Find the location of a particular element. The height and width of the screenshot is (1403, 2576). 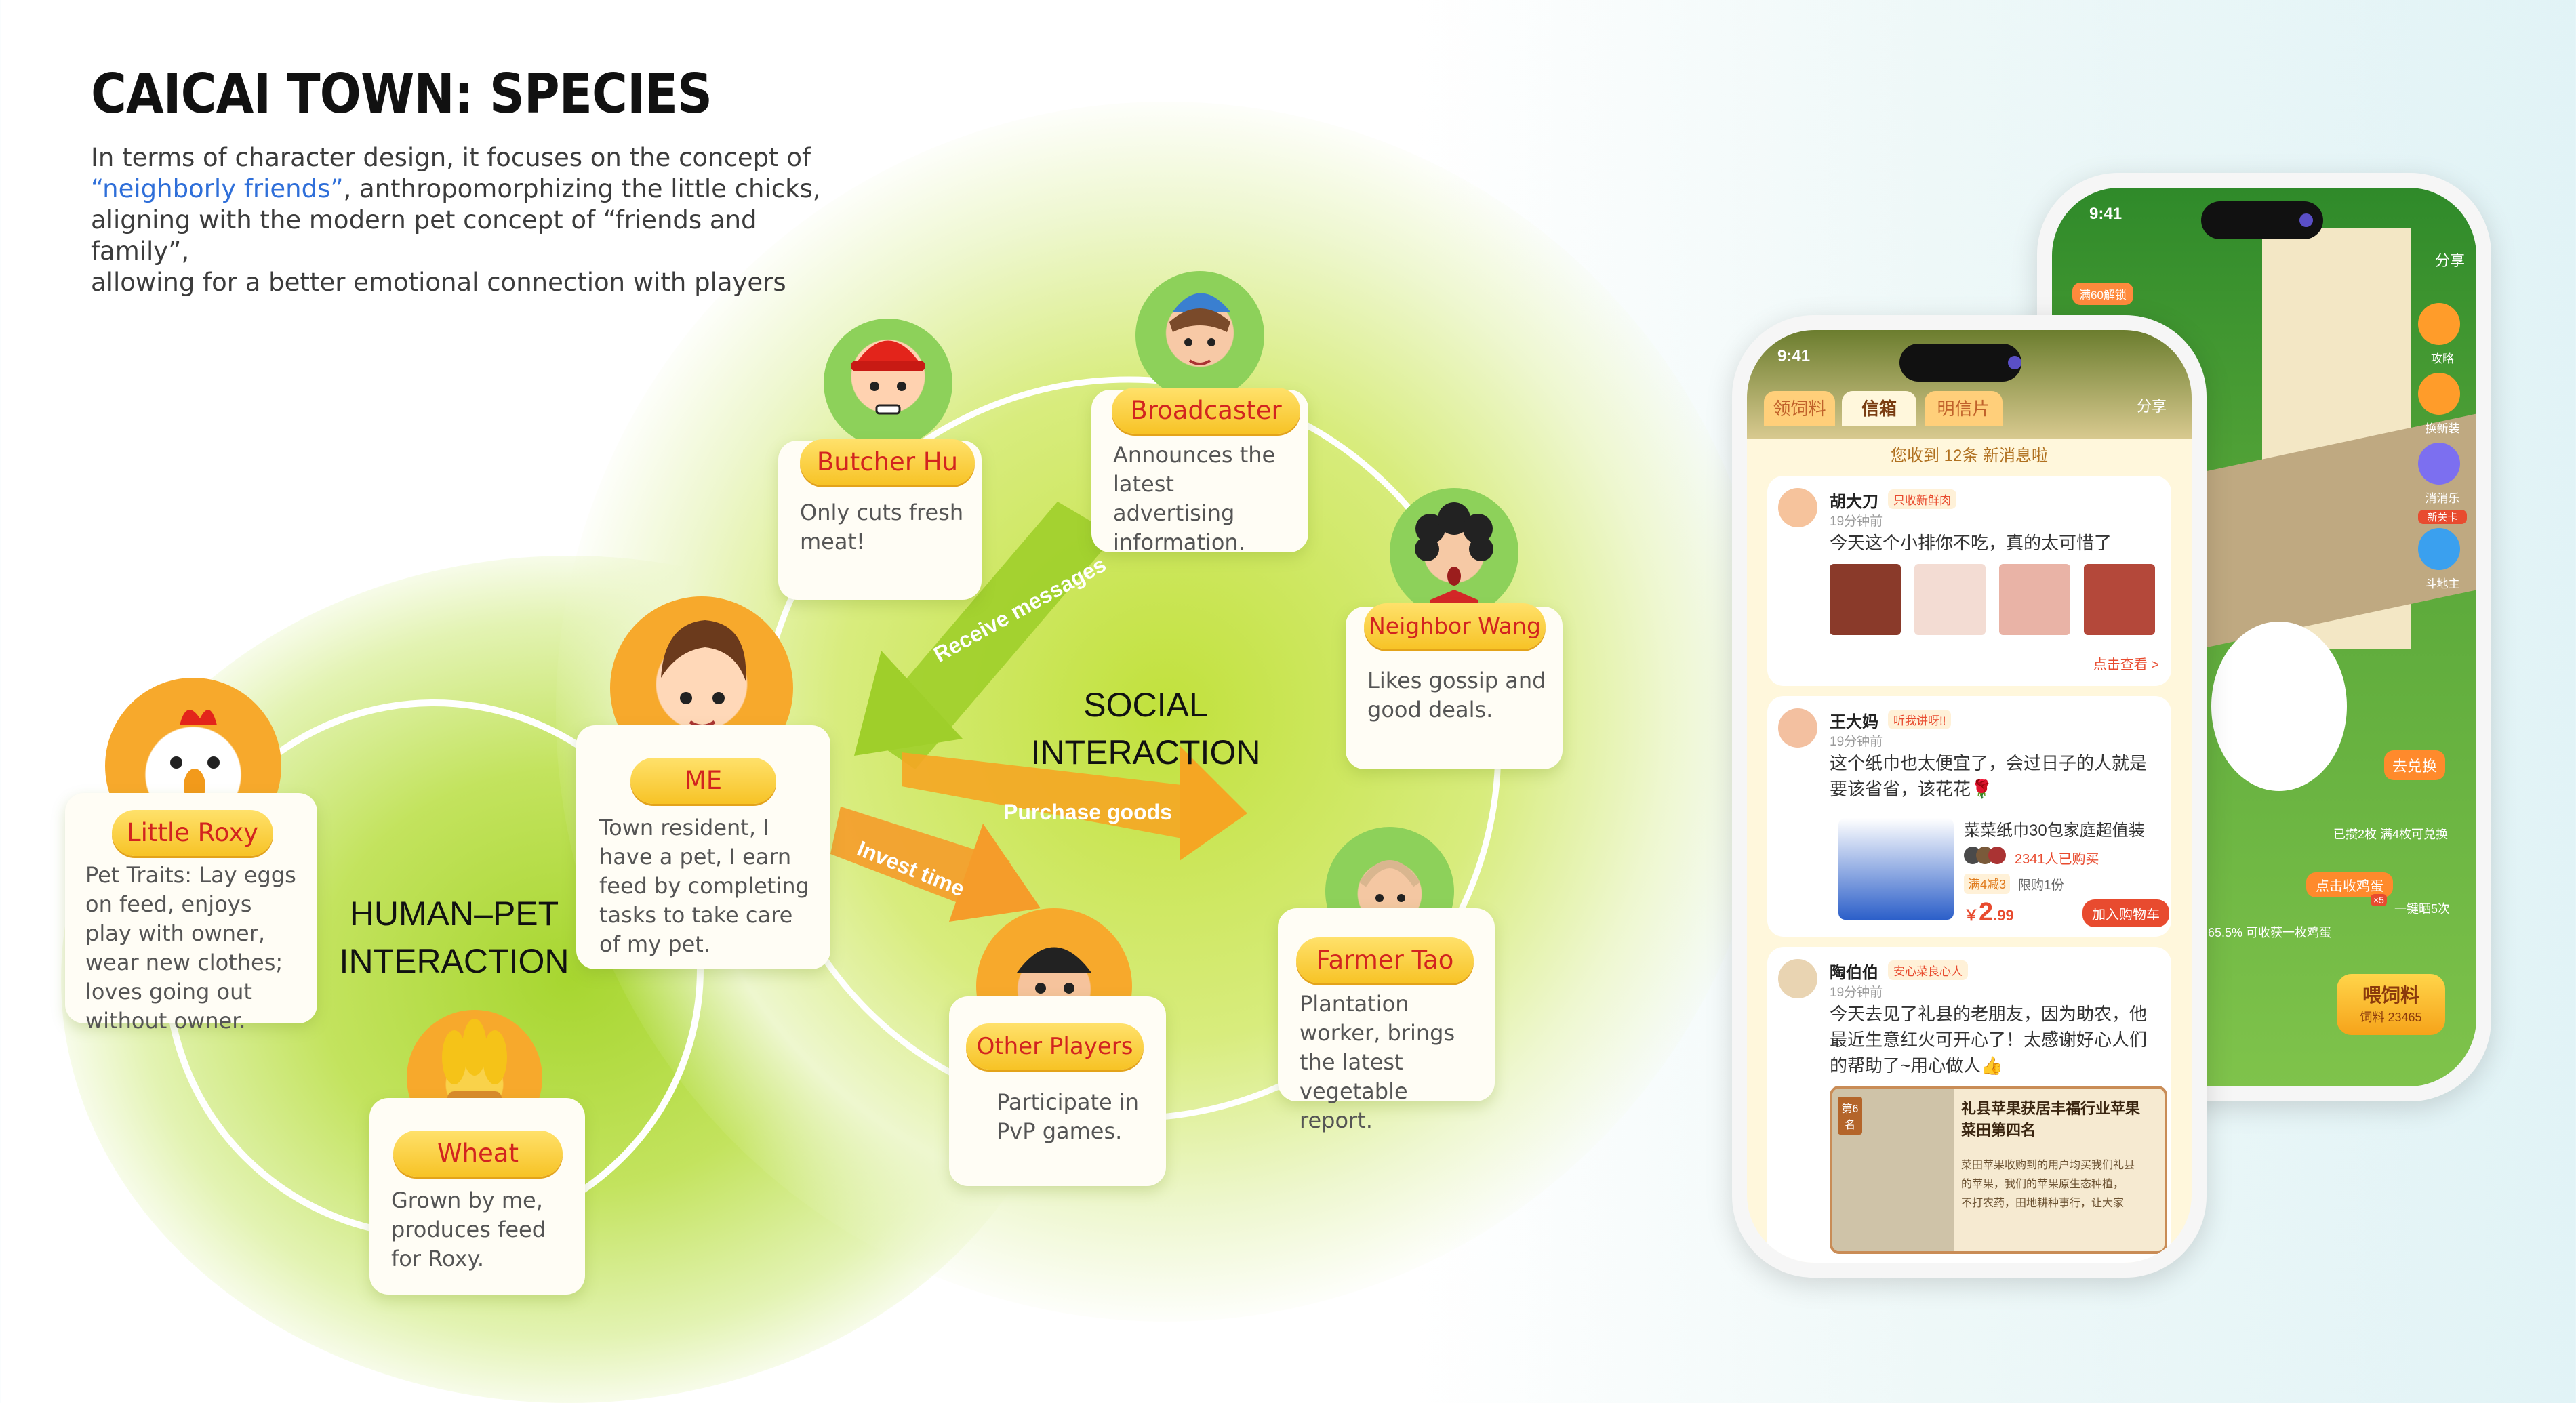

butcher-hu-desc: Only cuts fresh meat! is located at coordinates (882, 527).